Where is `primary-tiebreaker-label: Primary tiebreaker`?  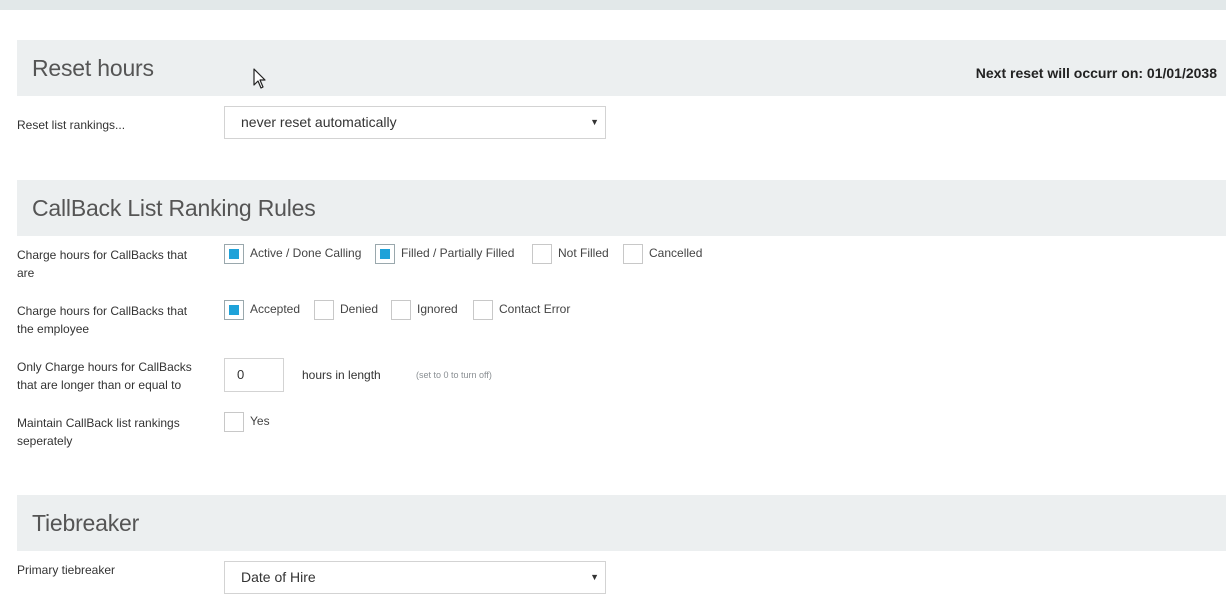 primary-tiebreaker-label: Primary tiebreaker is located at coordinates (66, 570).